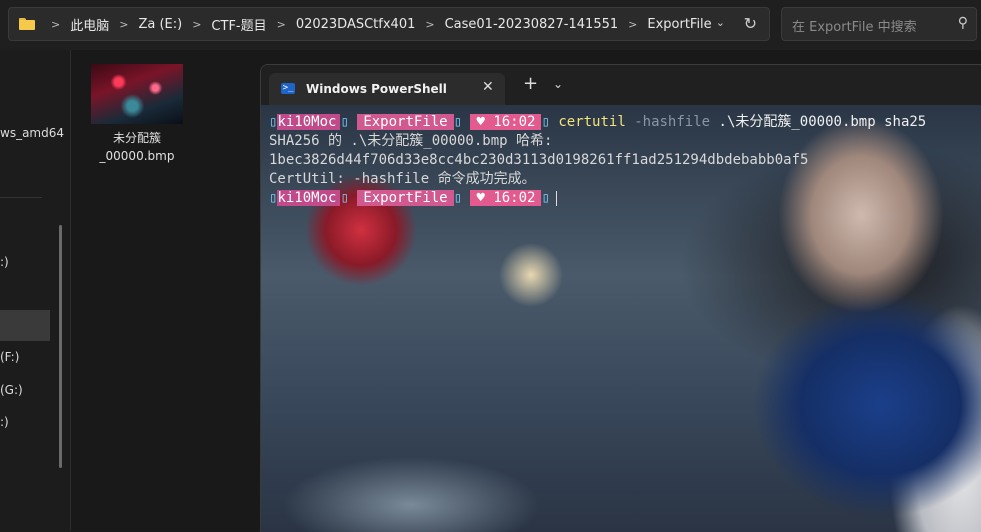  What do you see at coordinates (411, 141) in the screenshot?
I see `output-line: SHA256 的 .\未分配簇_00000.bmp 哈希:` at bounding box center [411, 141].